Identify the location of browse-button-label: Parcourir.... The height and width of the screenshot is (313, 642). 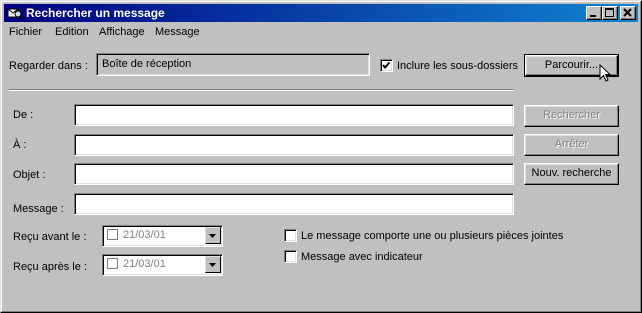
(571, 65).